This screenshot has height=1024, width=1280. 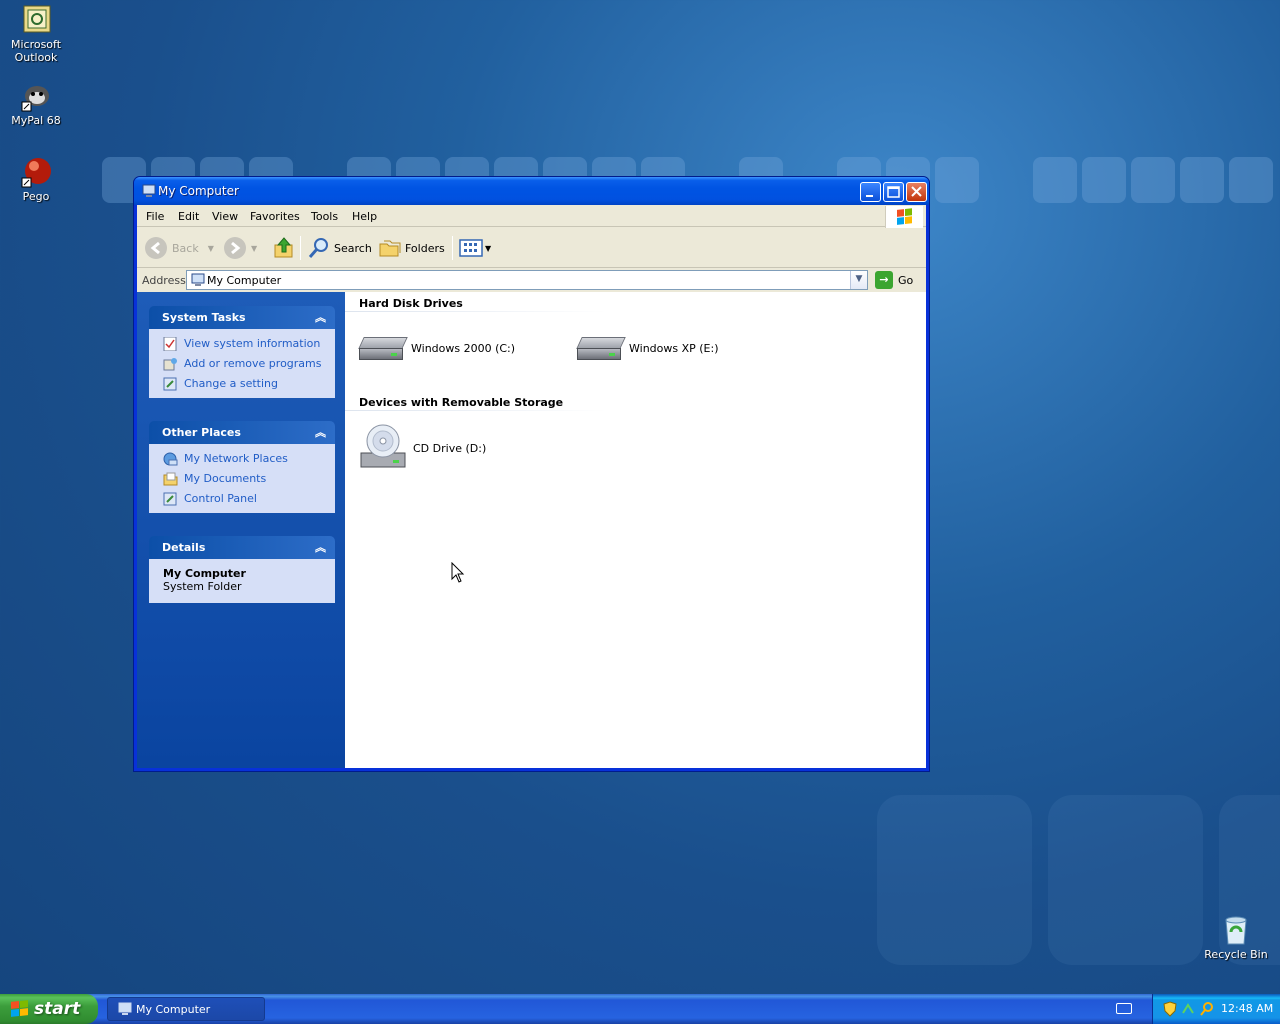 What do you see at coordinates (353, 248) in the screenshot?
I see `search-label: Search` at bounding box center [353, 248].